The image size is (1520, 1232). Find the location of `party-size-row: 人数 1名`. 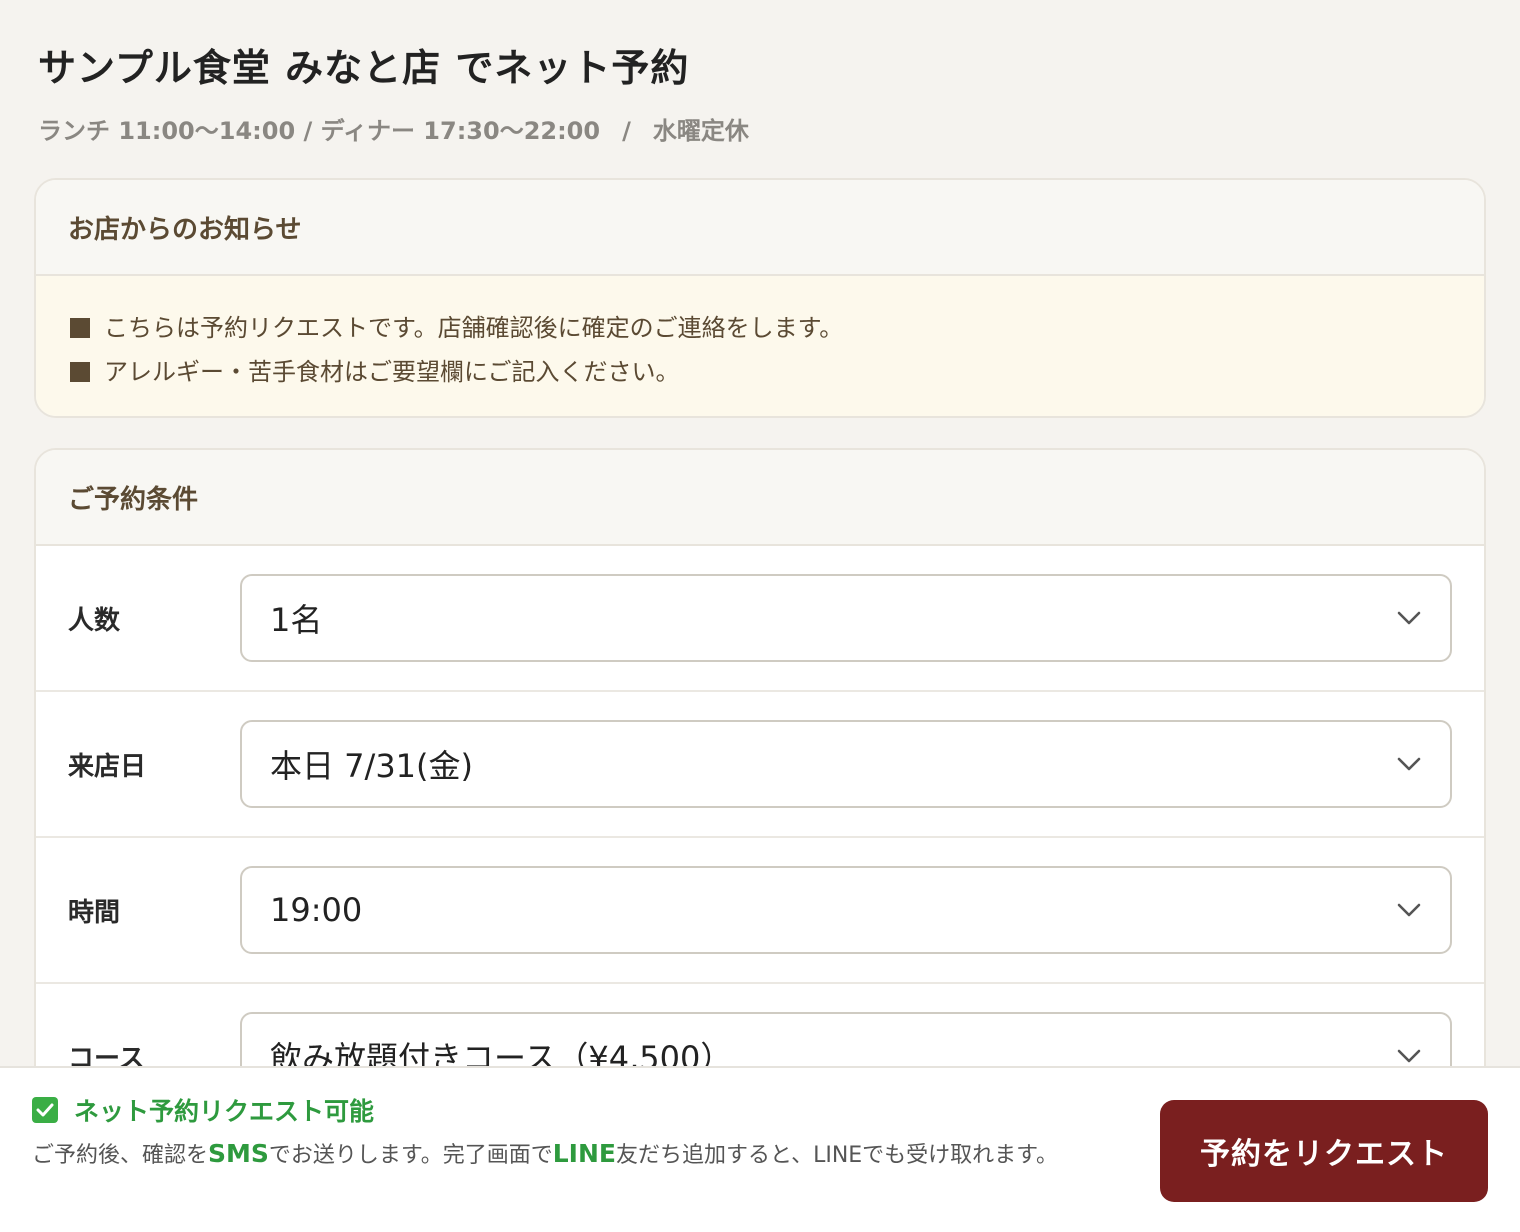

party-size-row: 人数 1名 is located at coordinates (760, 619).